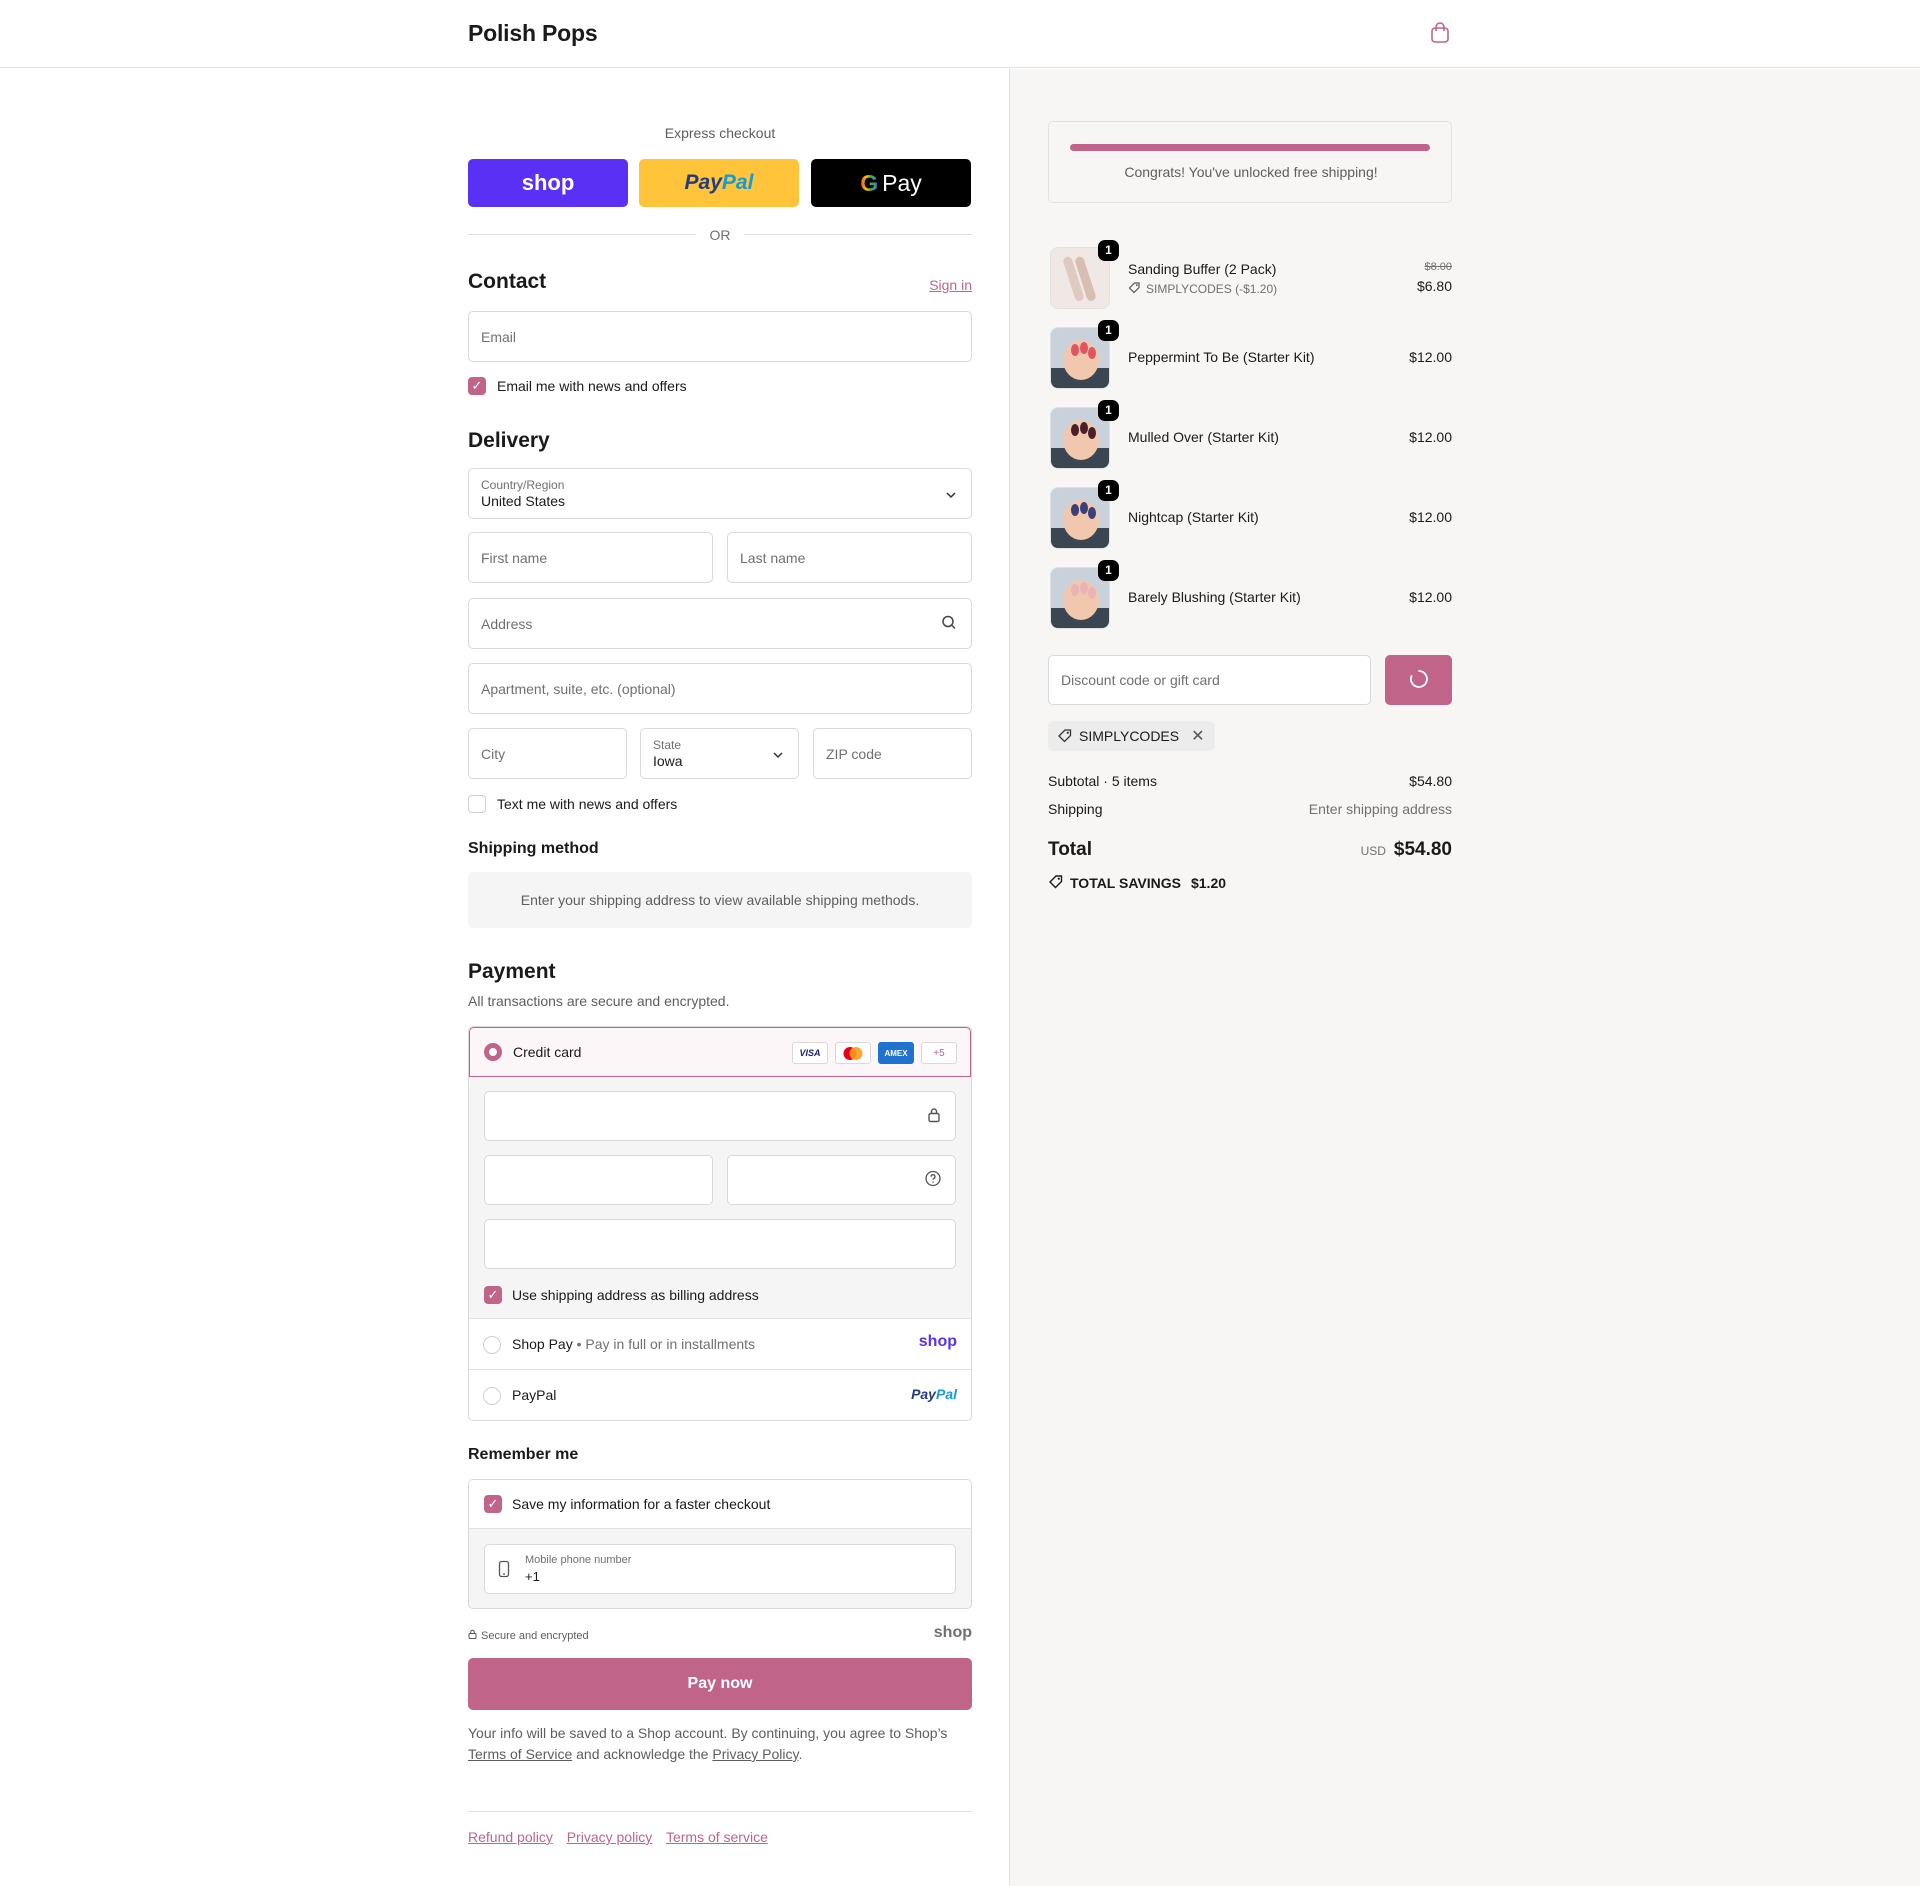 Image resolution: width=1920 pixels, height=1886 pixels. I want to click on shop-pay-radio, so click(492, 1345).